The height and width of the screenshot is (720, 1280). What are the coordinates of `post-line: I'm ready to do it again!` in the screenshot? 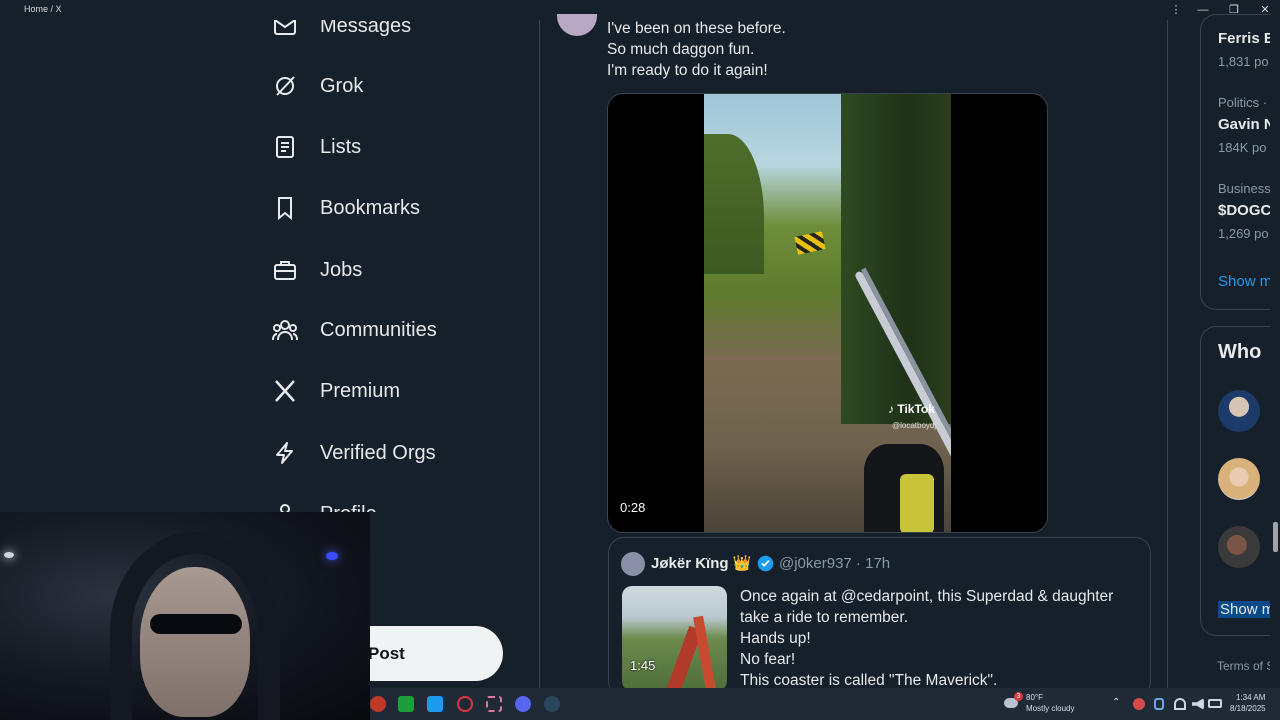 It's located at (687, 70).